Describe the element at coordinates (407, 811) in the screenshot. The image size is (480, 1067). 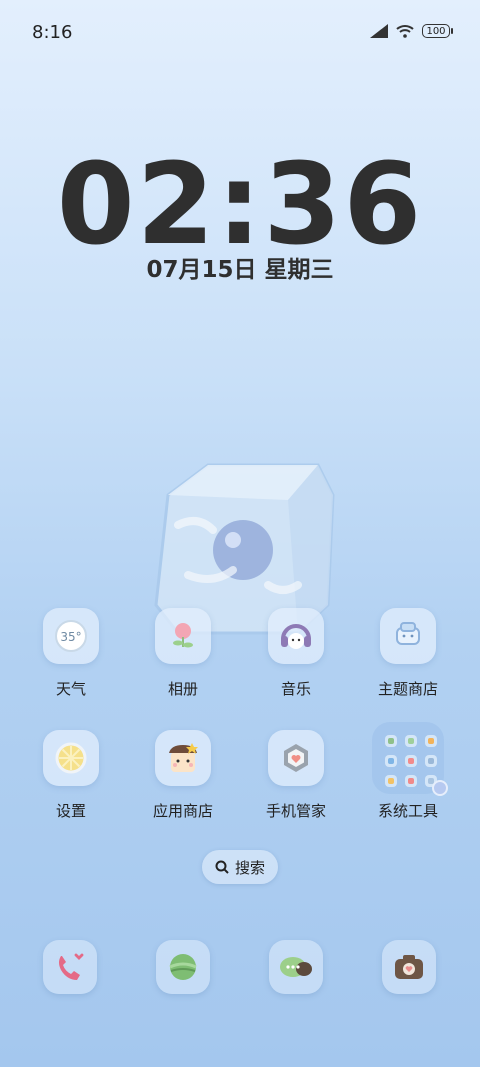
I see `app-label: 系统工具` at that location.